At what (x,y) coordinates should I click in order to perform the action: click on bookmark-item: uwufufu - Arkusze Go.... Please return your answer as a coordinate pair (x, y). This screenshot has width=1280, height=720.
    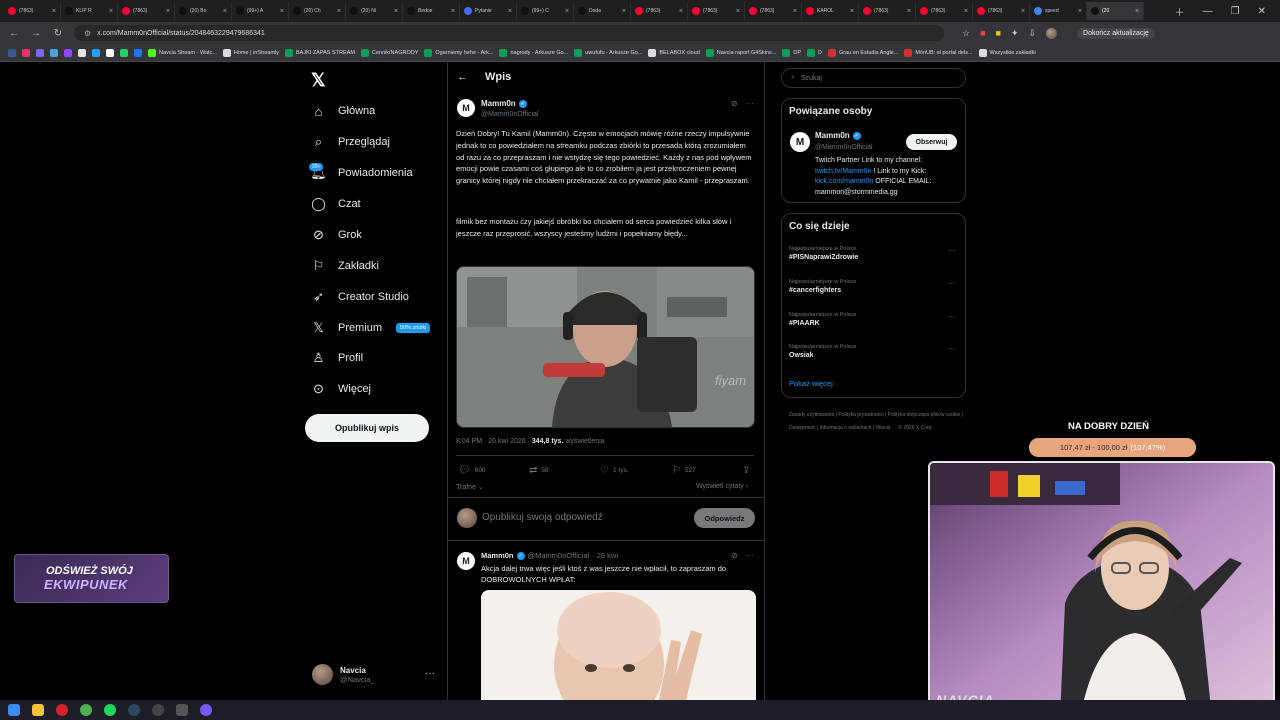
    Looking at the image, I should click on (608, 52).